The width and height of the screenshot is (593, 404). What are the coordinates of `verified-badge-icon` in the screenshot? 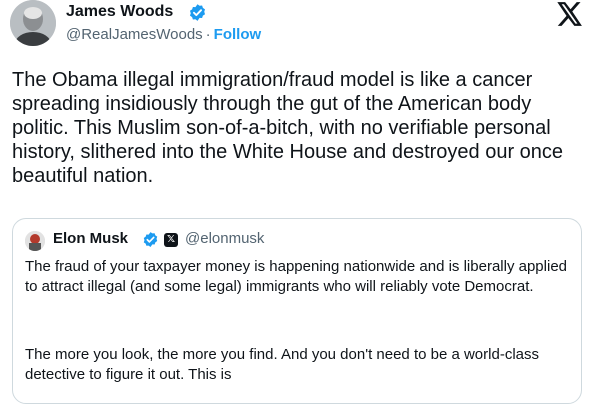 It's located at (197, 12).